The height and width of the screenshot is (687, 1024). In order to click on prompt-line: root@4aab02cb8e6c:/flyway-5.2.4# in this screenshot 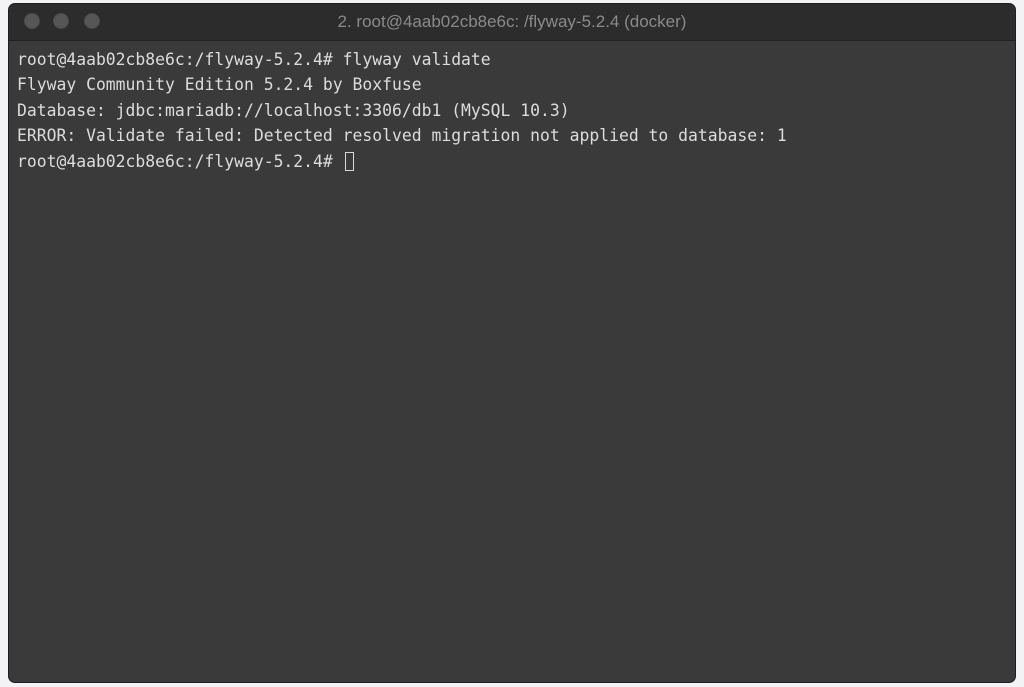, I will do `click(512, 161)`.